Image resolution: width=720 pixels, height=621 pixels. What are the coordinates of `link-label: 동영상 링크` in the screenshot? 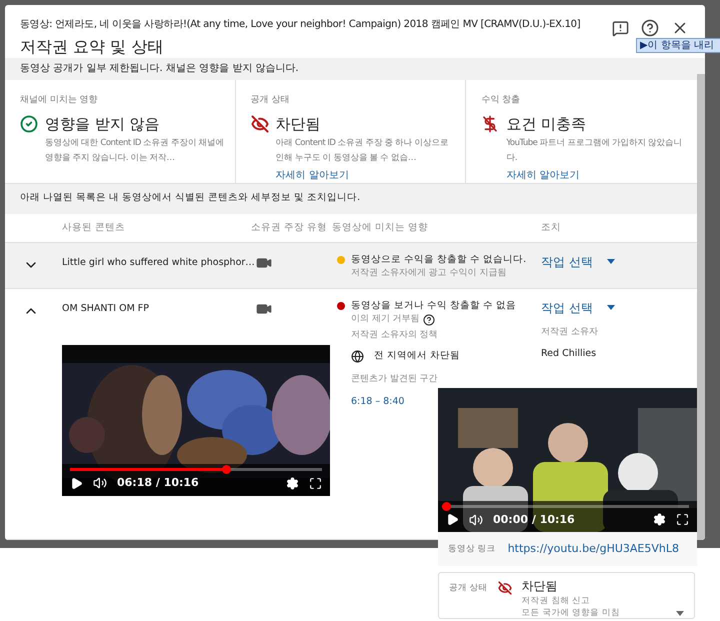 It's located at (472, 549).